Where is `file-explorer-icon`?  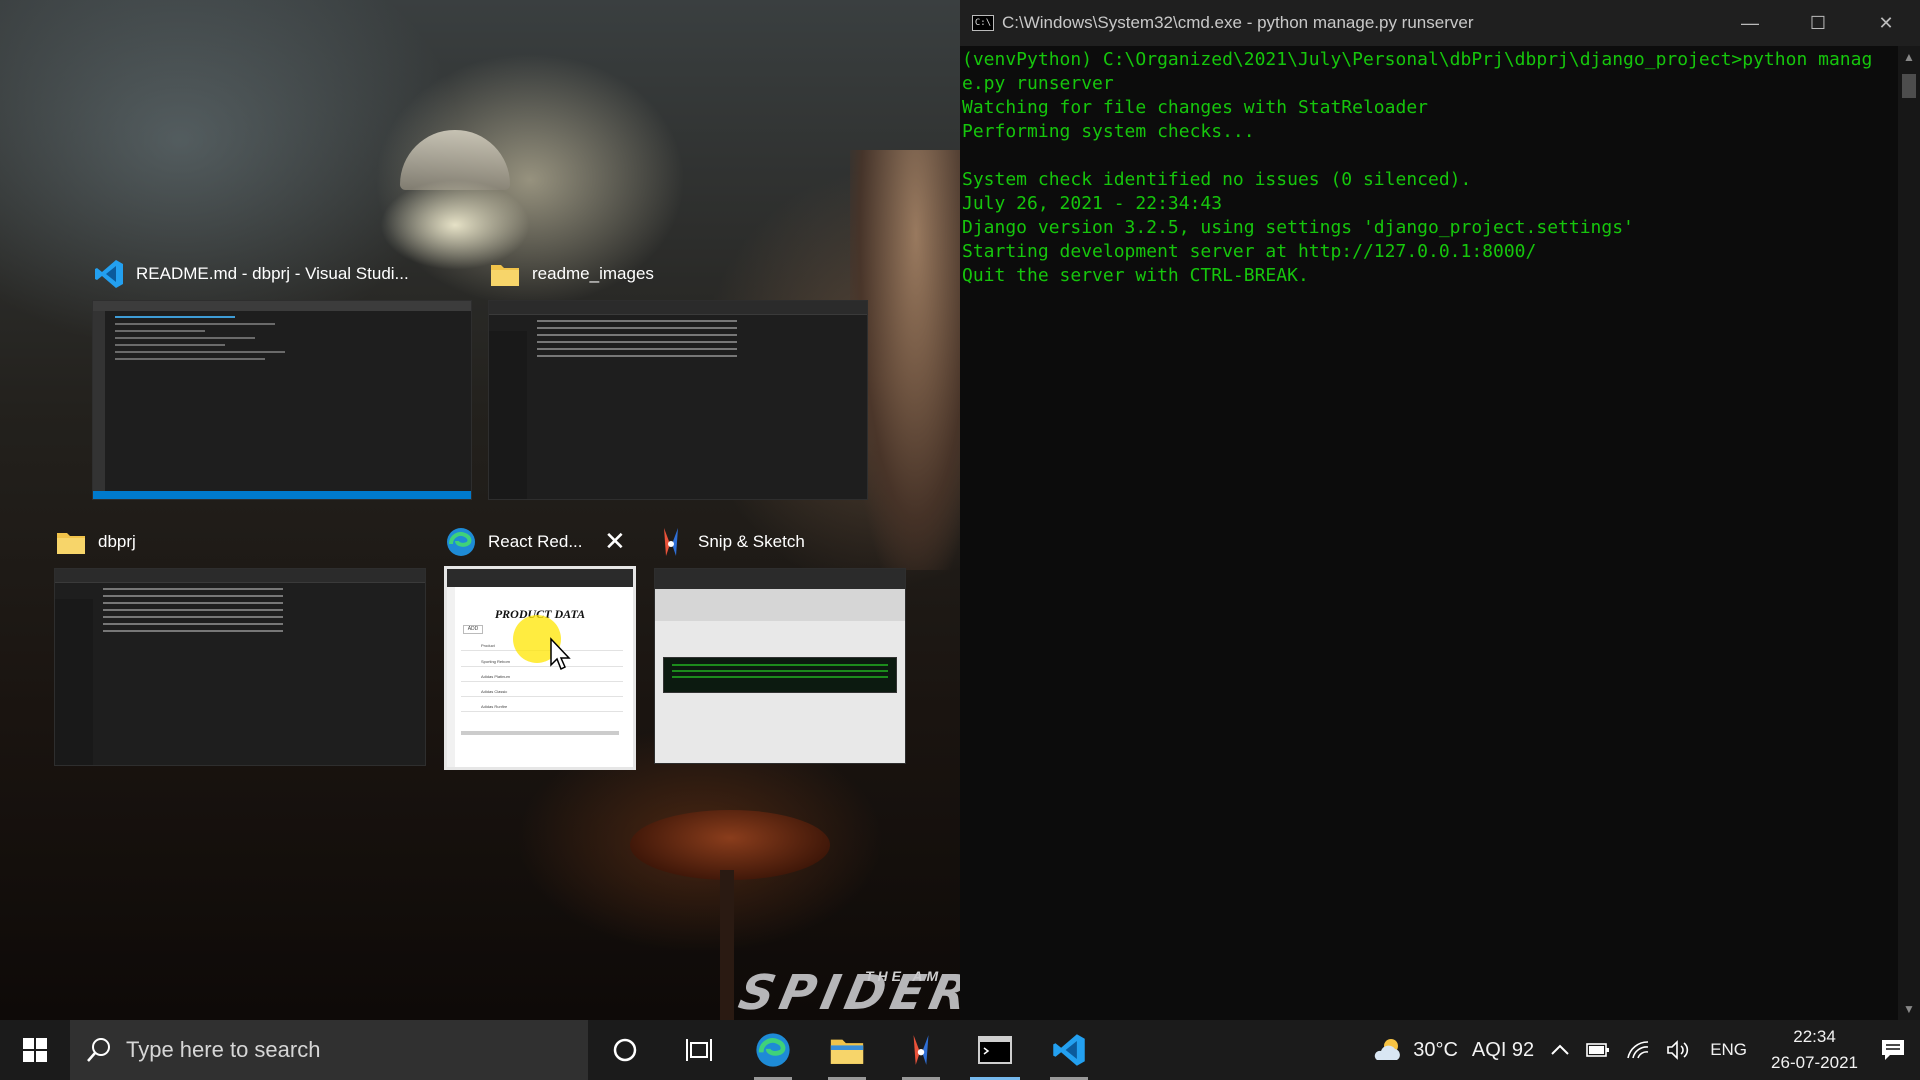
file-explorer-icon is located at coordinates (847, 1051).